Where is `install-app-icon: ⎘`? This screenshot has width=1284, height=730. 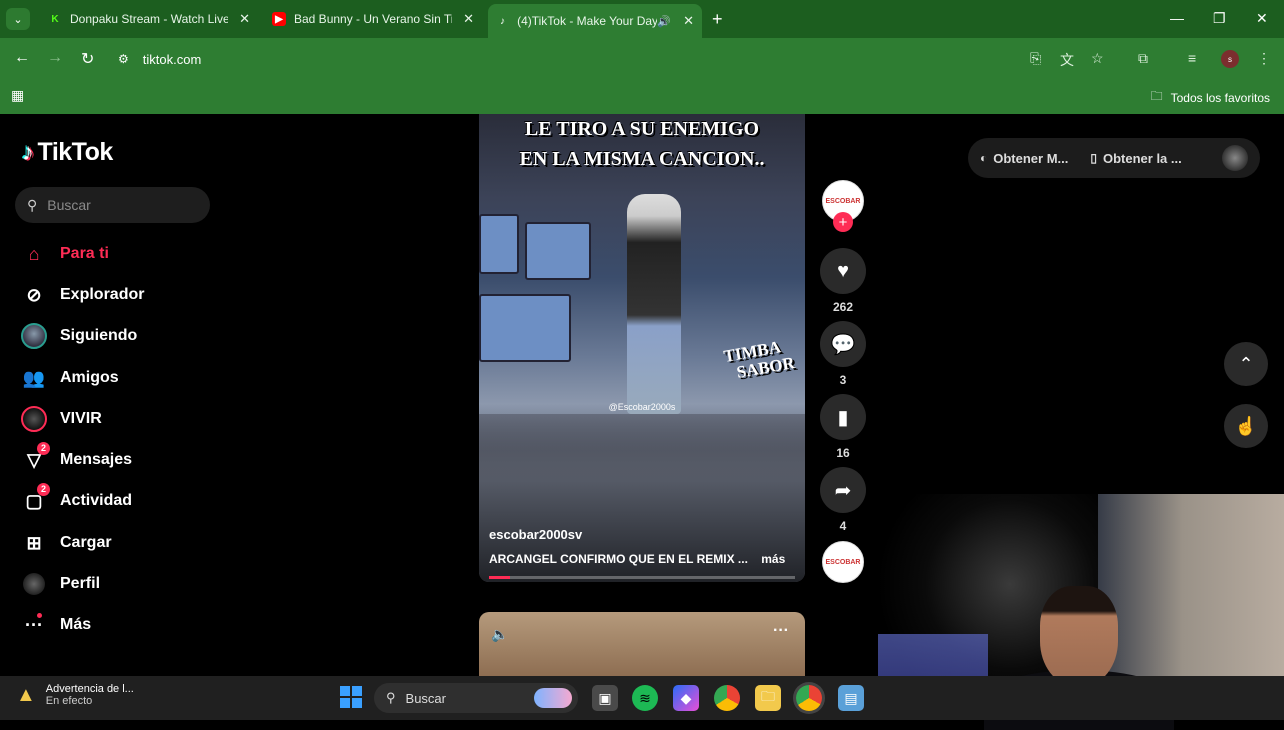 install-app-icon: ⎘ is located at coordinates (1035, 58).